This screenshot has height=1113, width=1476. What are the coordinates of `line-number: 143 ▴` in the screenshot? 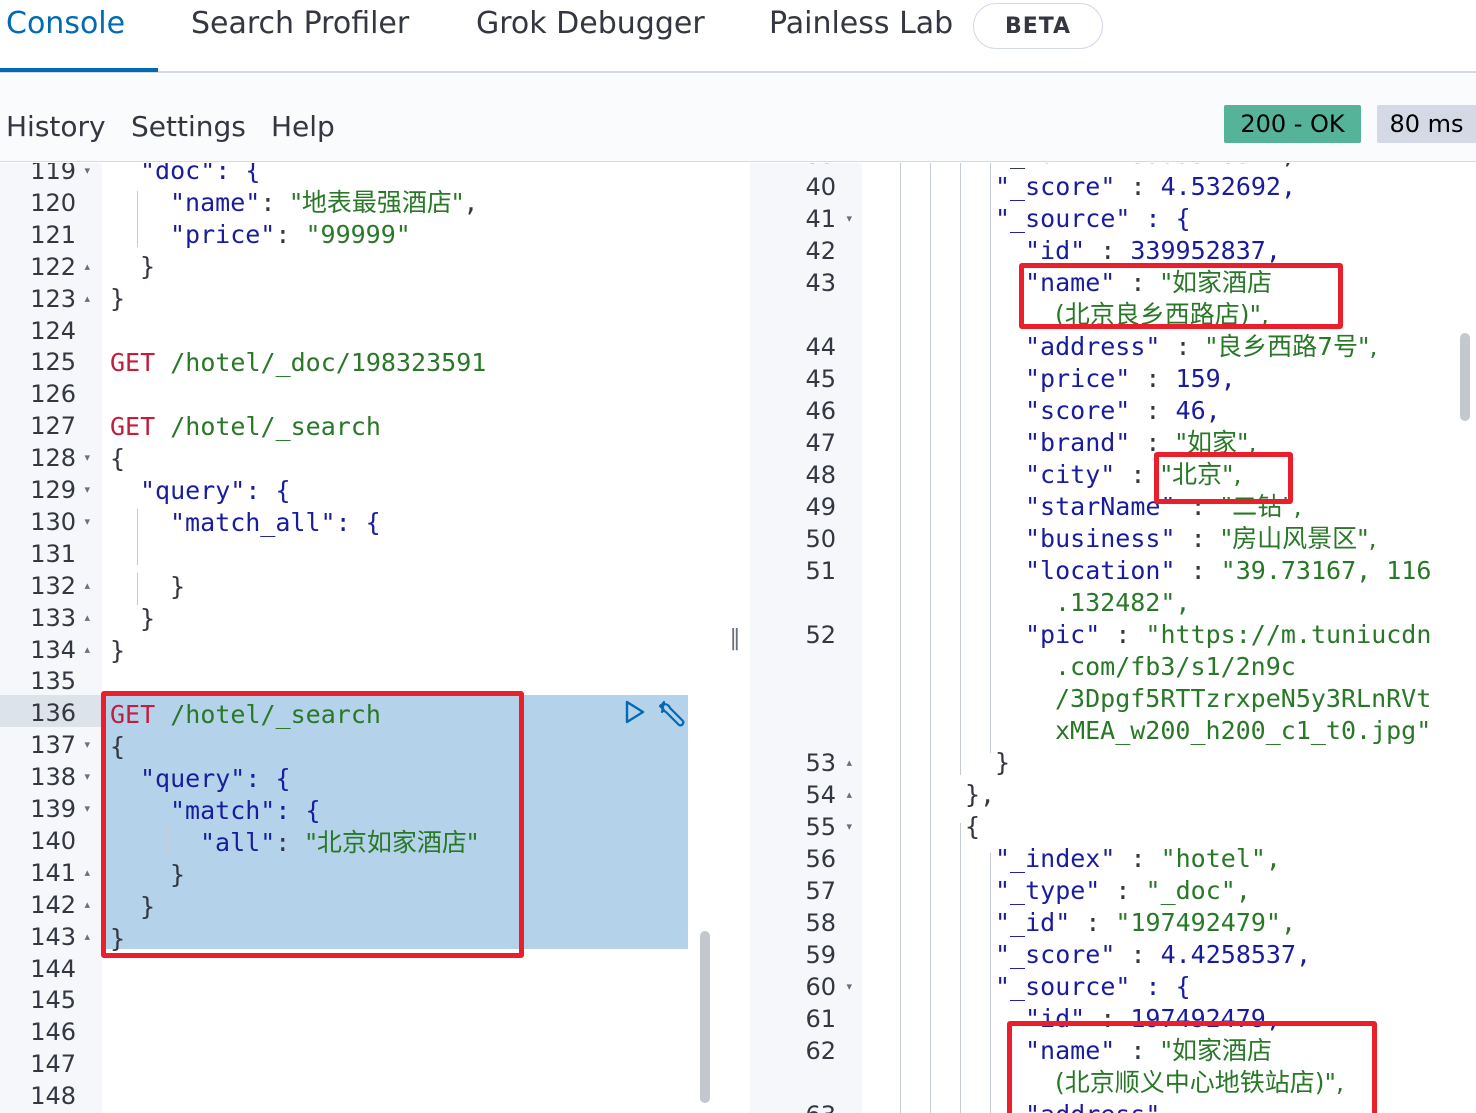 It's located at (60, 937).